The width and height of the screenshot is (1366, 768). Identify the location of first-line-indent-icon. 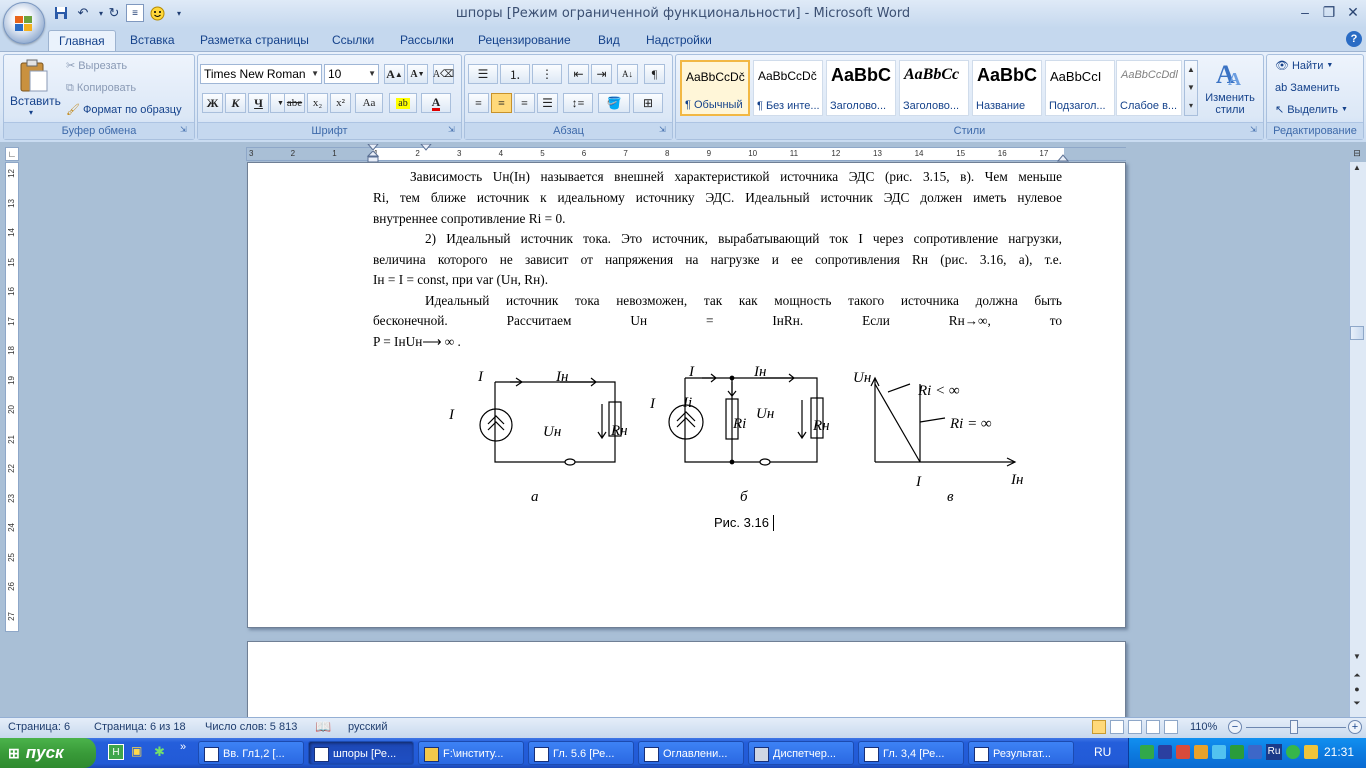
(426, 148).